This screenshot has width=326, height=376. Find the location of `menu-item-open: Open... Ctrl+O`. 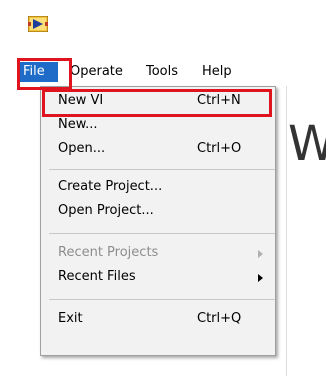

menu-item-open: Open... Ctrl+O is located at coordinates (158, 151).